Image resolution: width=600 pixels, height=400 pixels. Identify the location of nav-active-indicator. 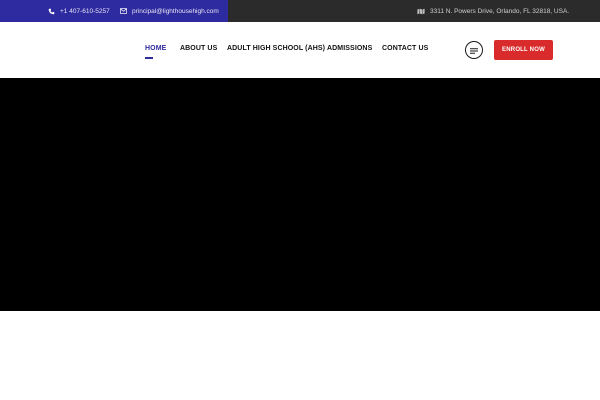
(149, 58).